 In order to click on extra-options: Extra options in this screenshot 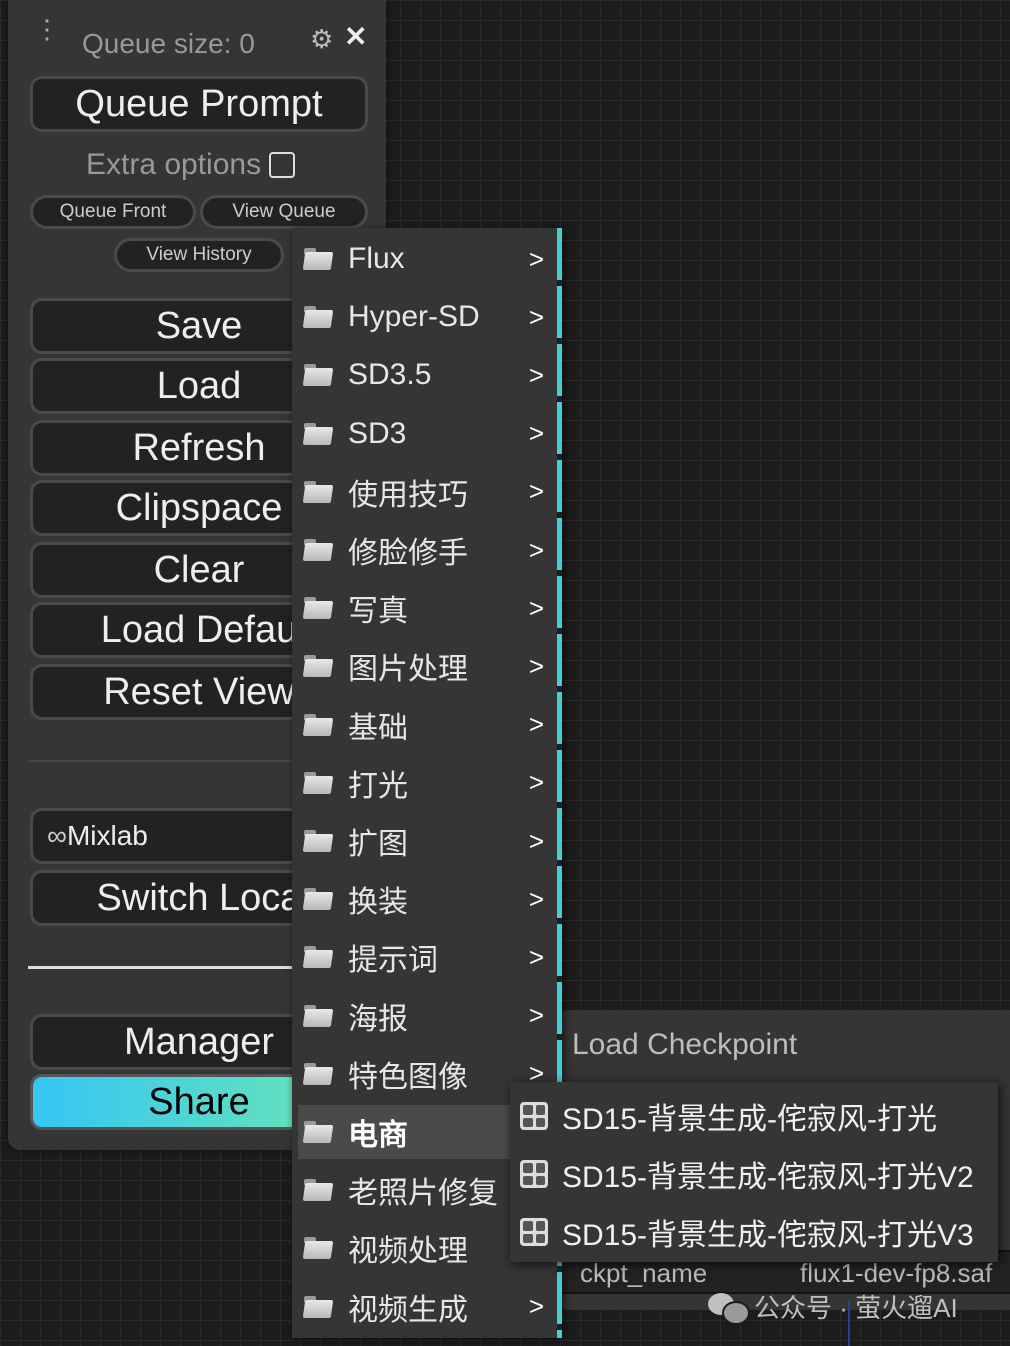, I will do `click(191, 165)`.